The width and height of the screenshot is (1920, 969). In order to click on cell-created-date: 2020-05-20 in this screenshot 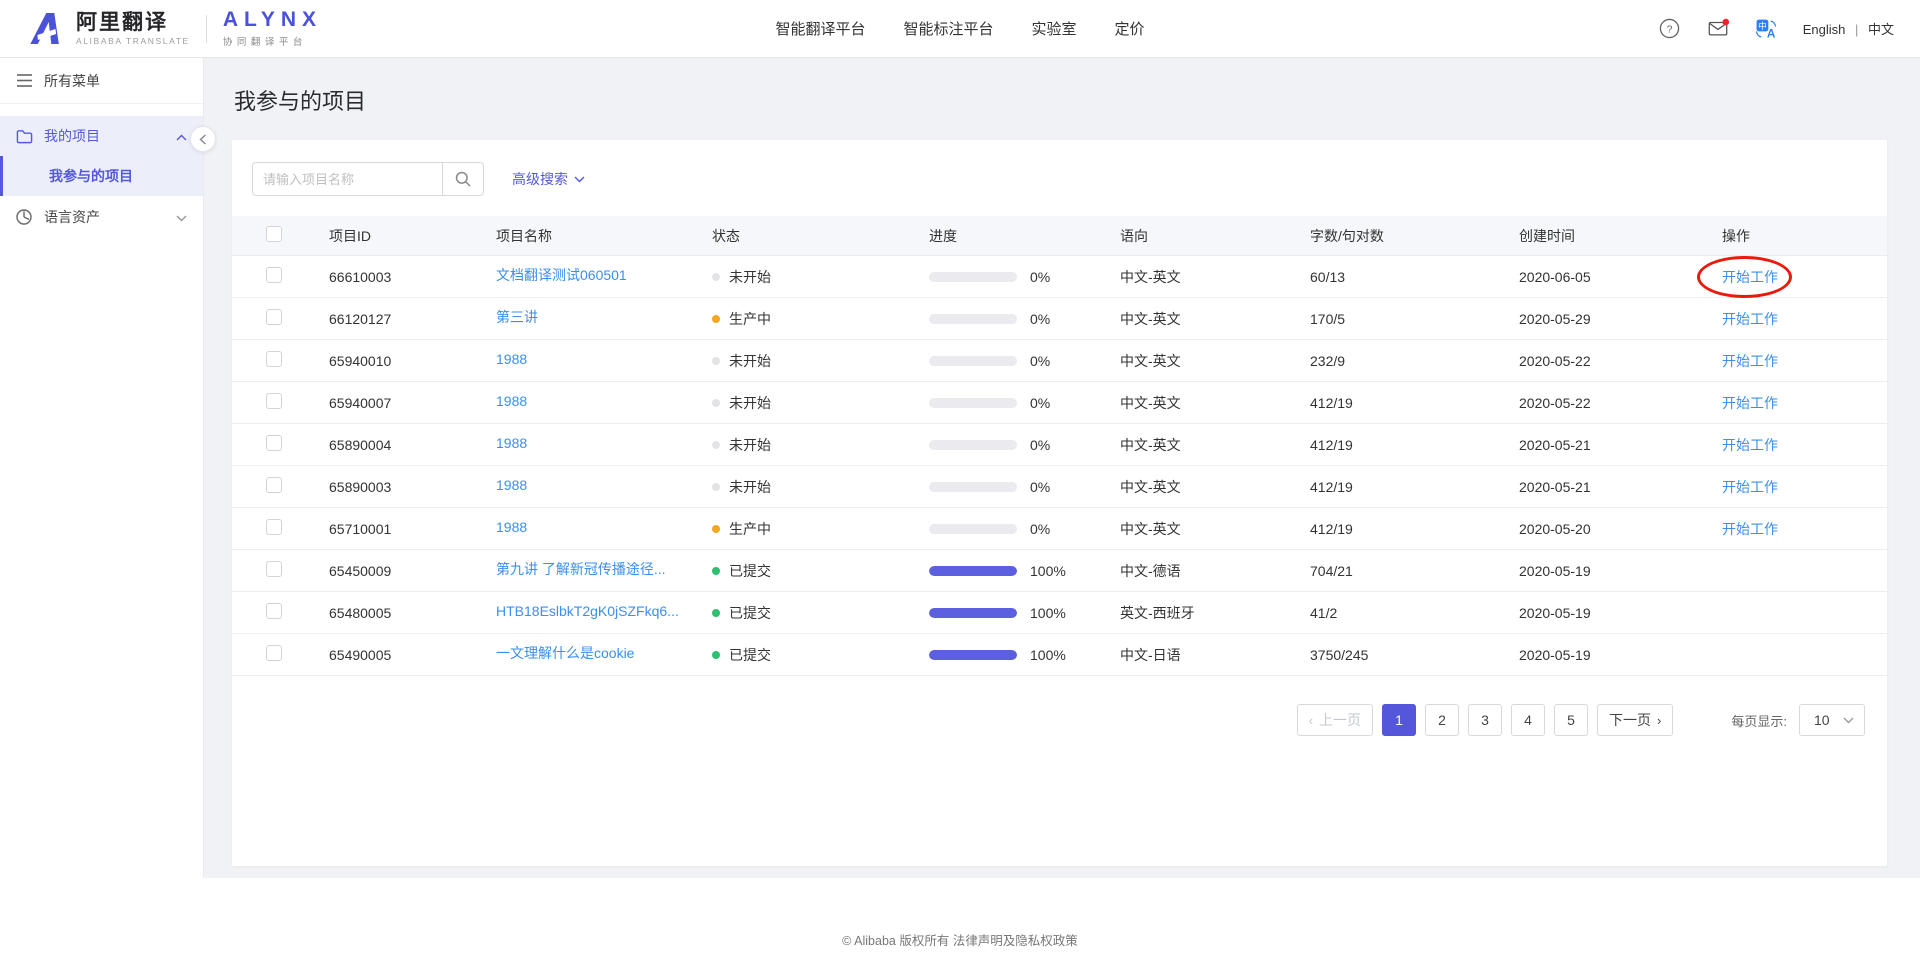, I will do `click(1555, 528)`.